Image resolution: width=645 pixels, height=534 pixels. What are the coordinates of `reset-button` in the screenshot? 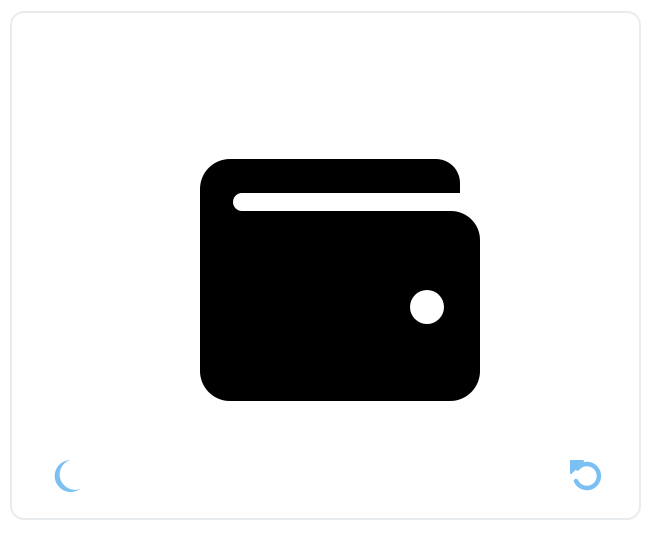 It's located at (586, 475).